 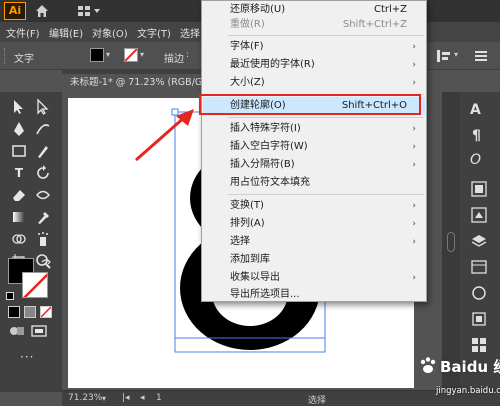 What do you see at coordinates (43, 151) in the screenshot?
I see `paintbrush-tool-icon` at bounding box center [43, 151].